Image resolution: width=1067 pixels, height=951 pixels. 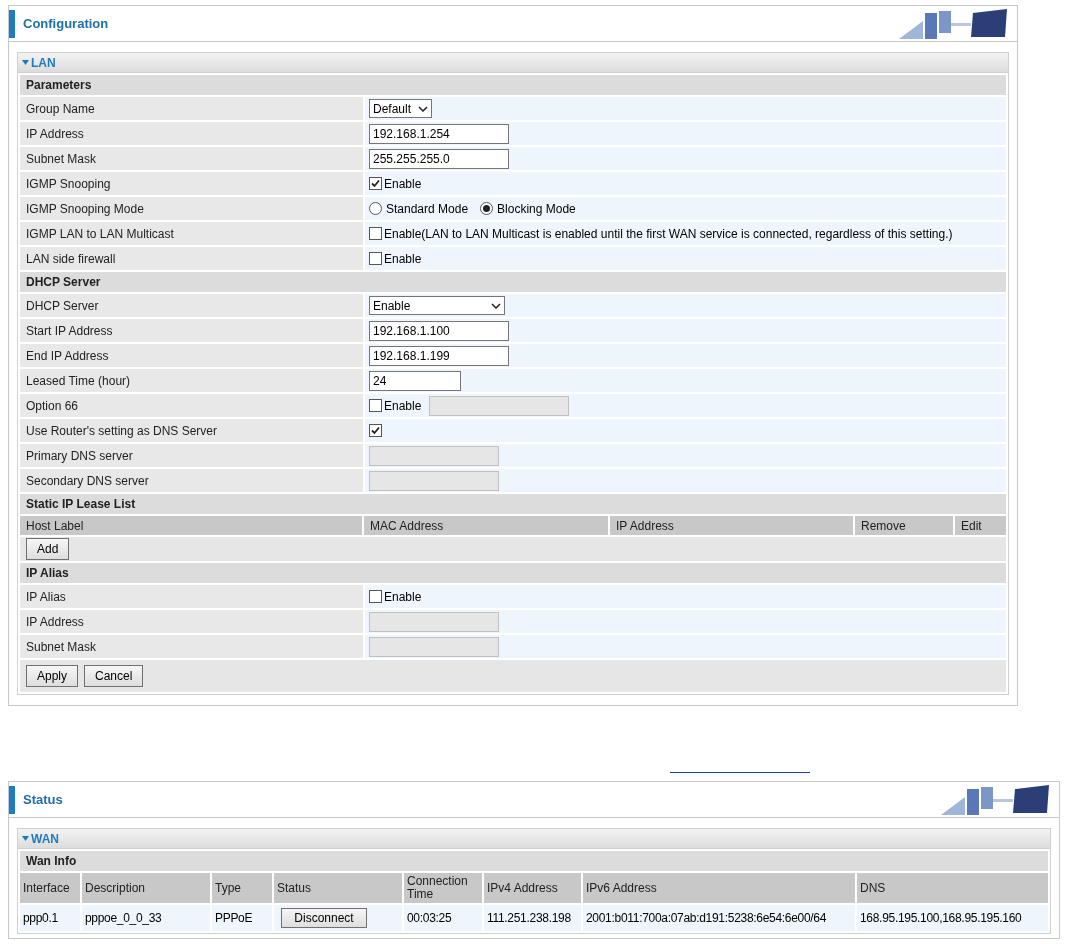 I want to click on table-cell-text: pppoe_0_0_33, so click(x=123, y=918).